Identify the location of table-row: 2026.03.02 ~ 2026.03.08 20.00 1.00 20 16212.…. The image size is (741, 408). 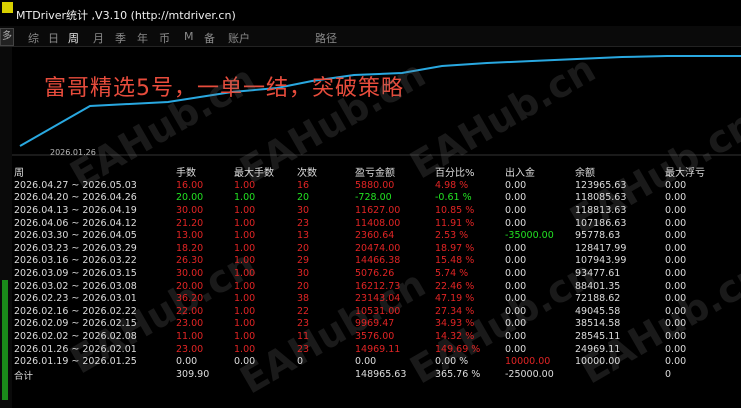
(369, 286).